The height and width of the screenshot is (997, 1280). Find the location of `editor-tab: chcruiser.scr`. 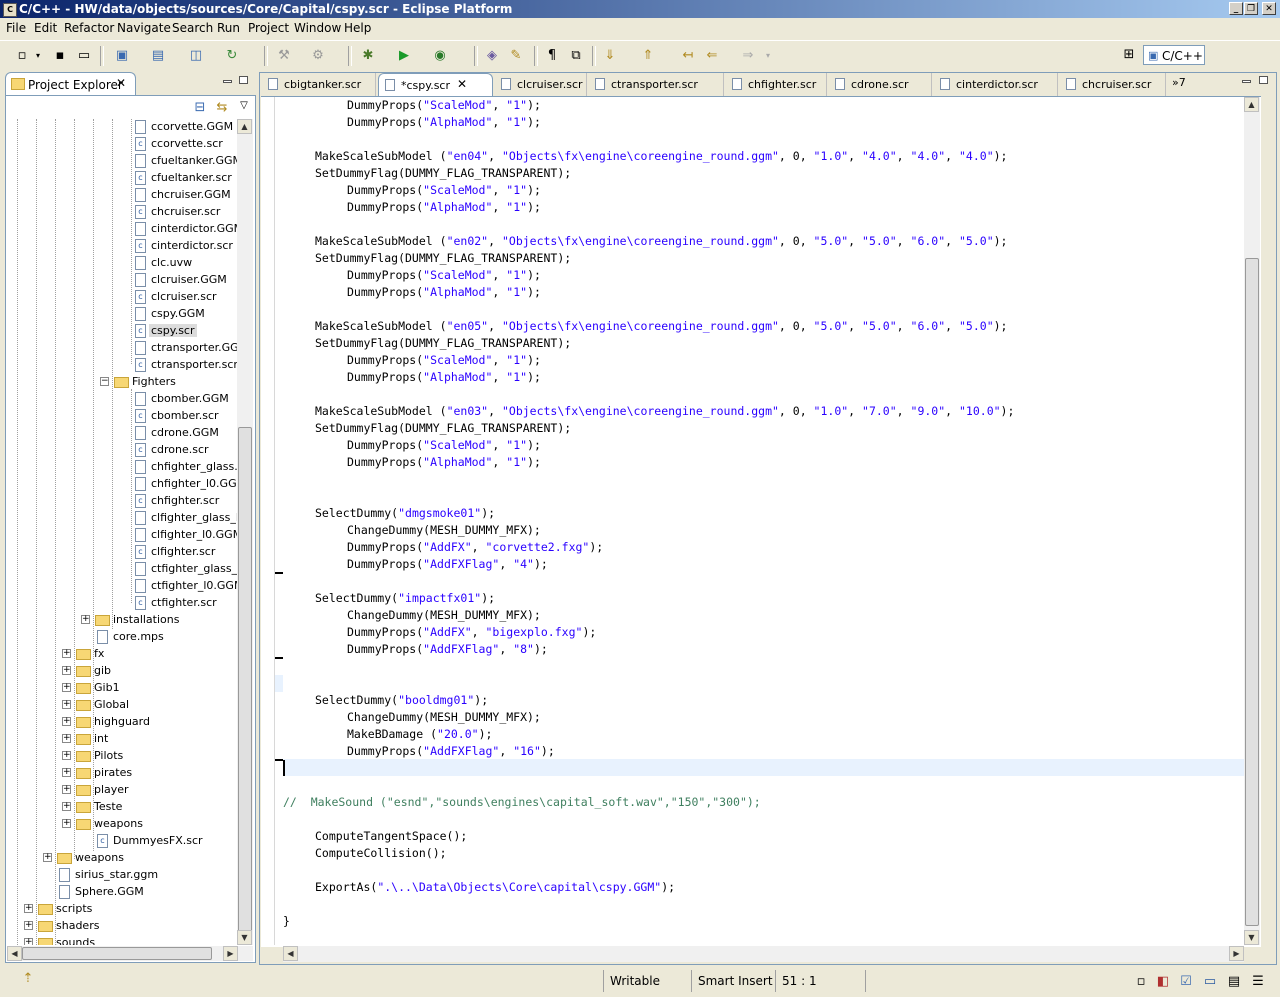

editor-tab: chcruiser.scr is located at coordinates (1113, 84).